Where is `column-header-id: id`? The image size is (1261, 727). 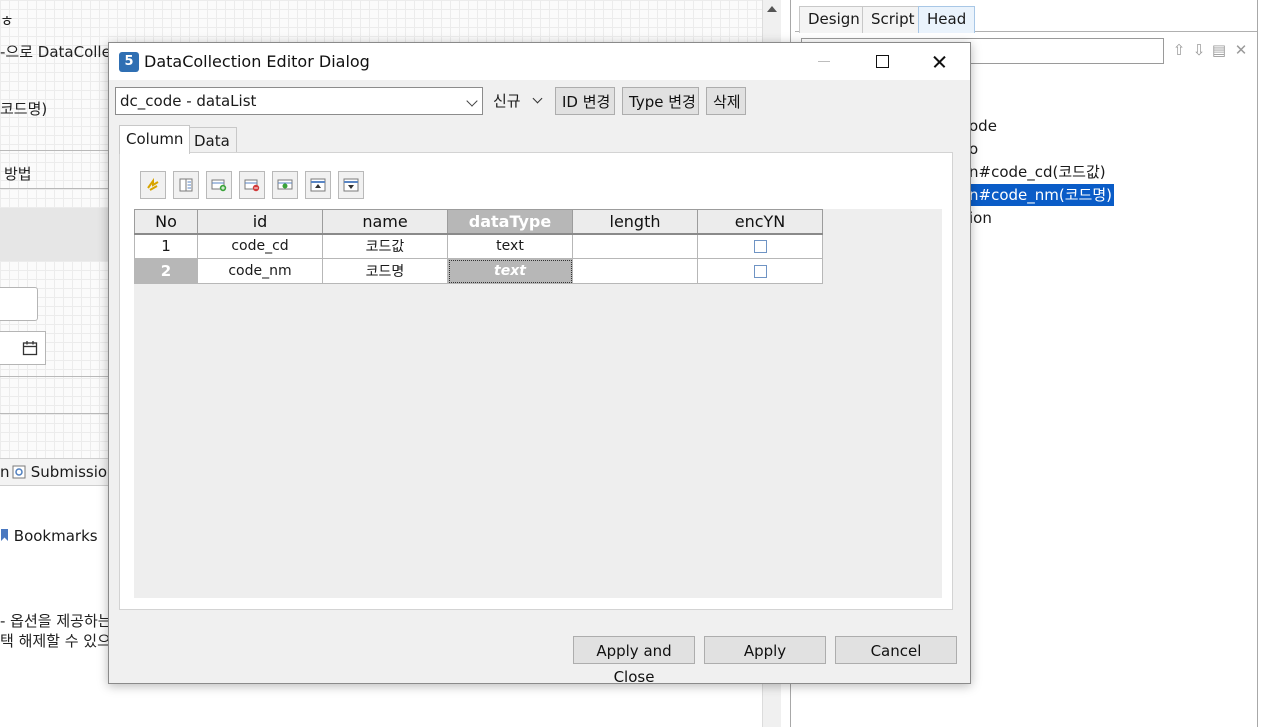
column-header-id: id is located at coordinates (260, 222).